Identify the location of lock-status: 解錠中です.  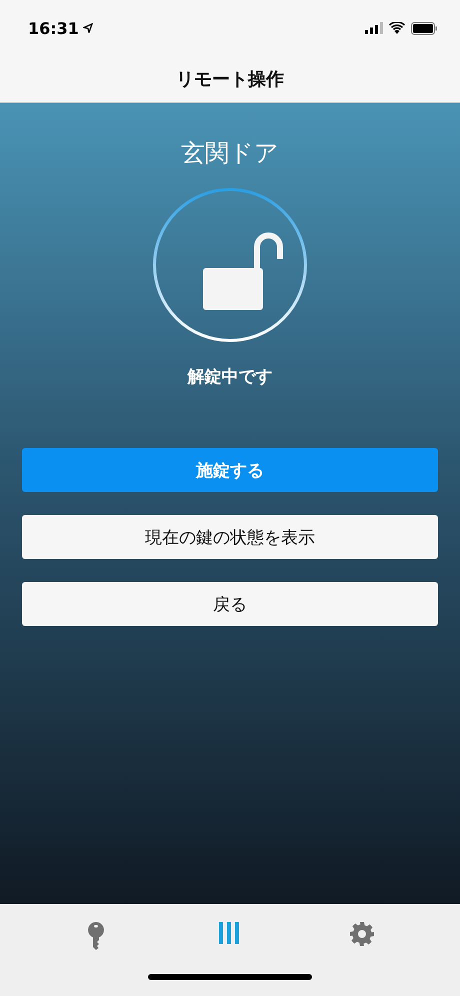
(230, 377).